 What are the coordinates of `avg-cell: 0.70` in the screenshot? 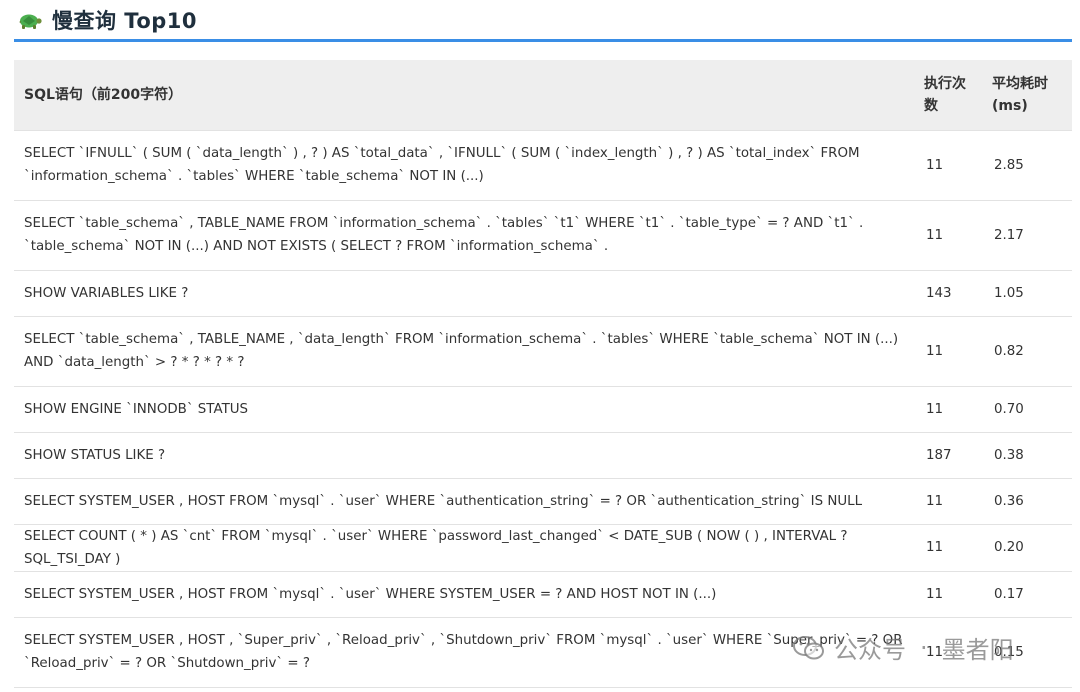 It's located at (1027, 408).